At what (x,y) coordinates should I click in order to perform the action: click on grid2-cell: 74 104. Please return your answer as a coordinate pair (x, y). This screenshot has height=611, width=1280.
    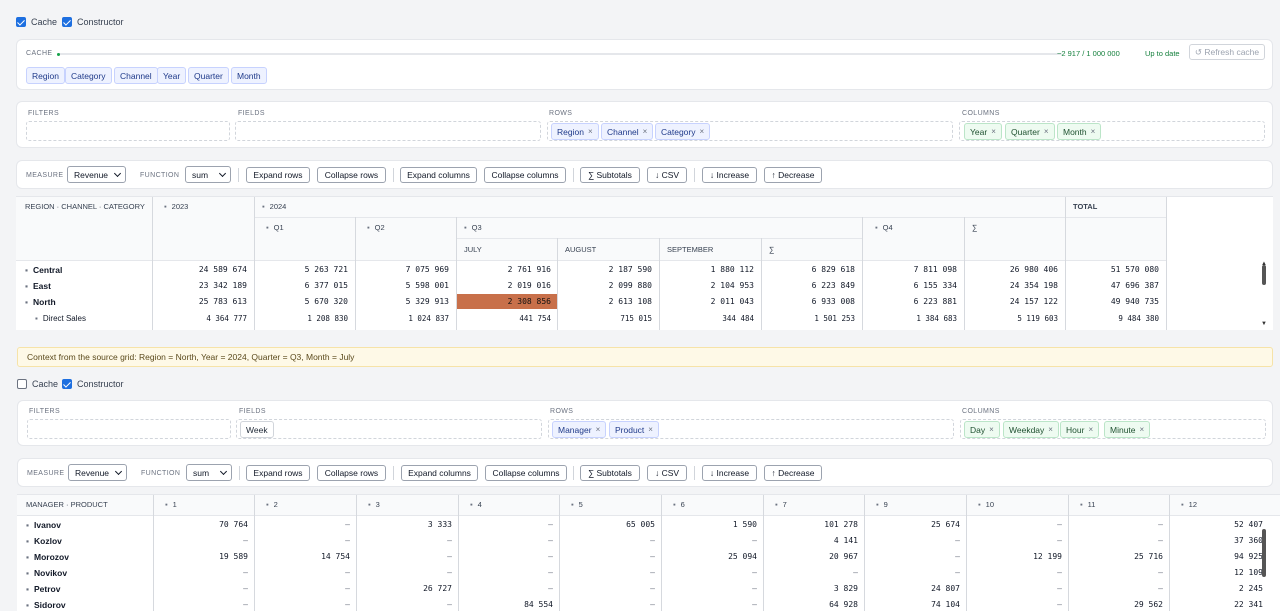
    Looking at the image, I should click on (915, 604).